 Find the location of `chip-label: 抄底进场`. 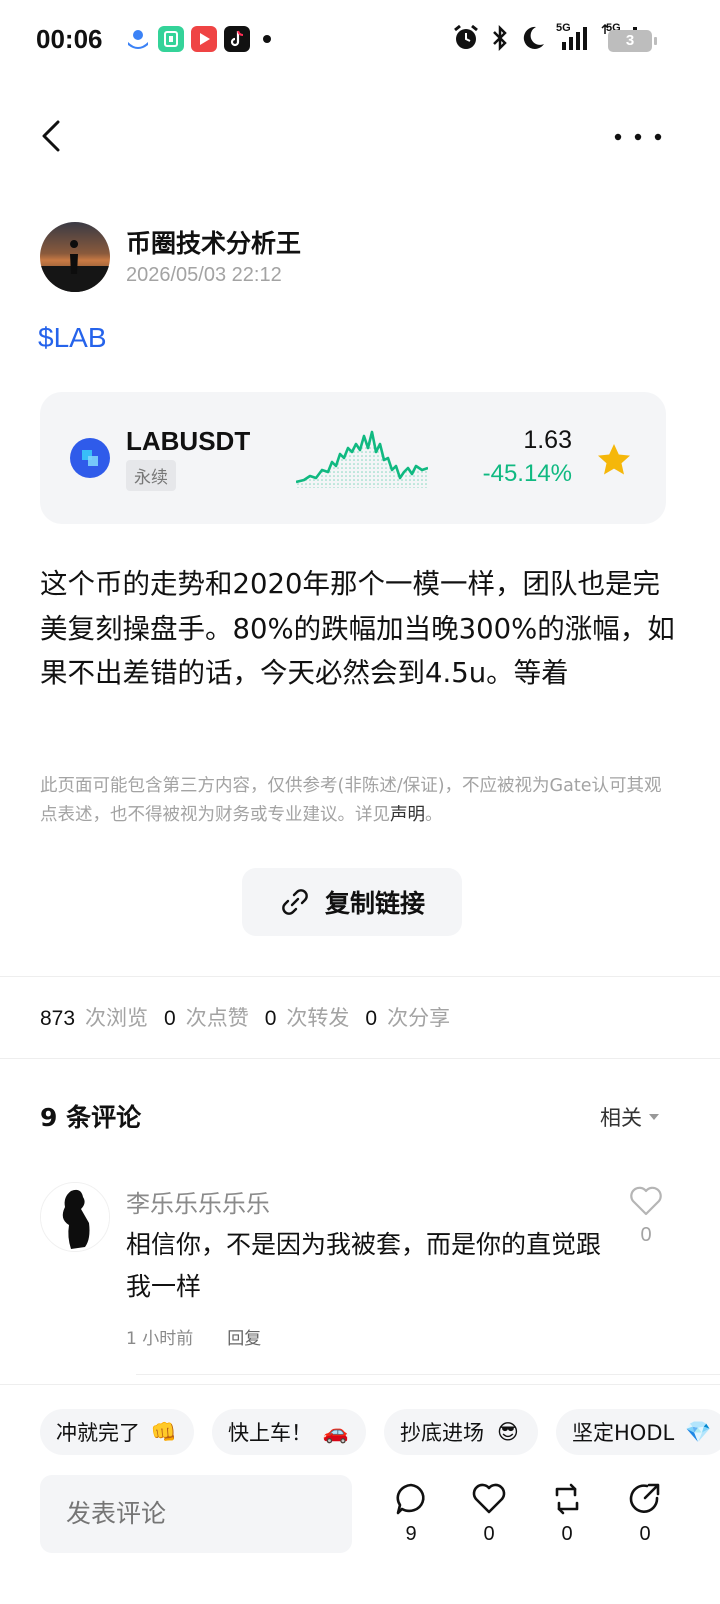

chip-label: 抄底进场 is located at coordinates (442, 1433).